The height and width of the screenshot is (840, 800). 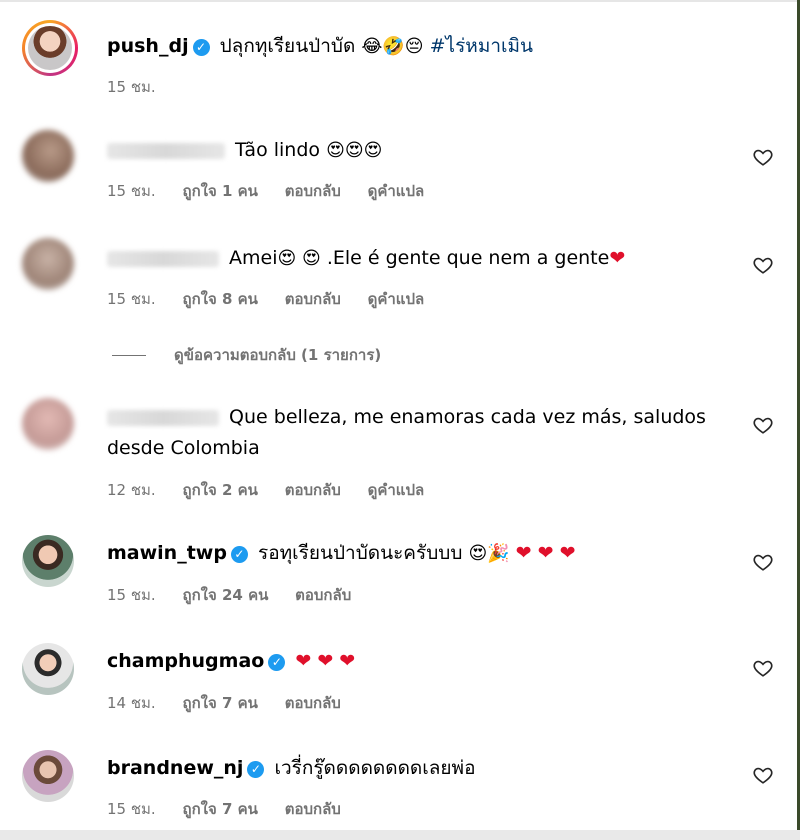 What do you see at coordinates (219, 191) in the screenshot?
I see `likes-count: ถูกใจ 1 คน` at bounding box center [219, 191].